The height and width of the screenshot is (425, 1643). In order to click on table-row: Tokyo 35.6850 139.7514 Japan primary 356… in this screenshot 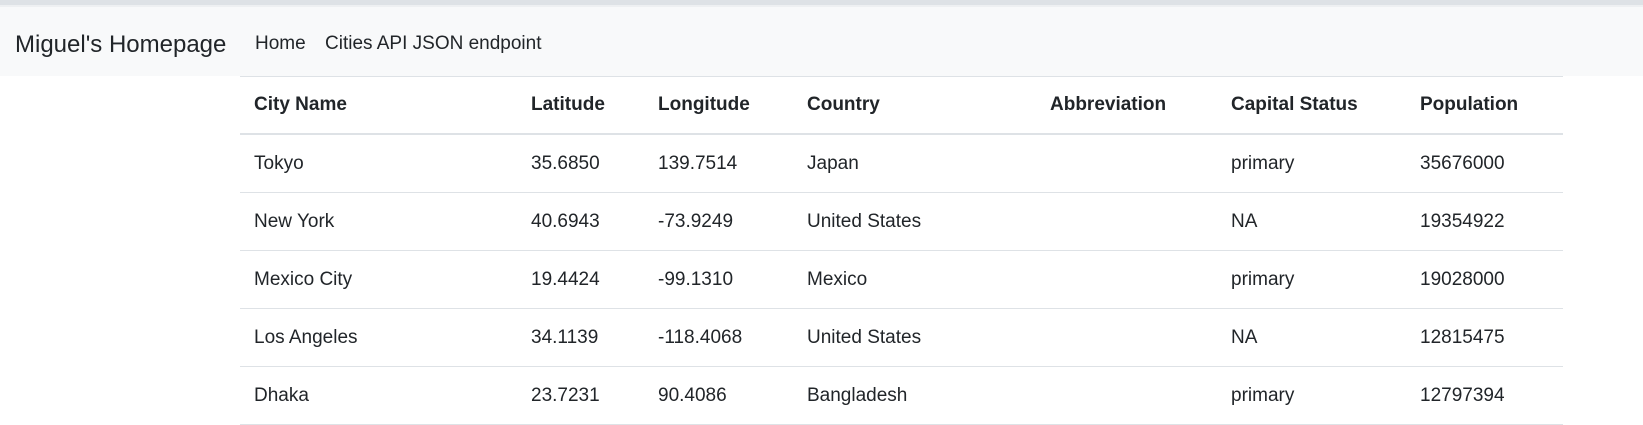, I will do `click(901, 163)`.